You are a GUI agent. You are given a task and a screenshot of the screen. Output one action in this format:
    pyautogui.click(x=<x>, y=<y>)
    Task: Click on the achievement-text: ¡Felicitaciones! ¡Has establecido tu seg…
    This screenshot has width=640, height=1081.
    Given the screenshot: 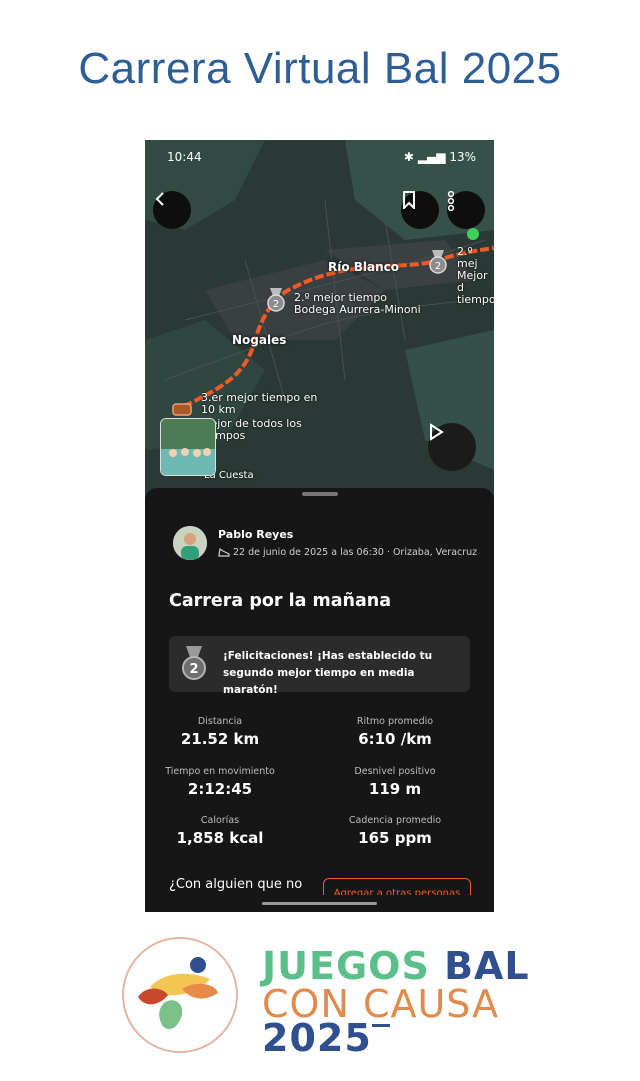 What is the action you would take?
    pyautogui.click(x=328, y=673)
    